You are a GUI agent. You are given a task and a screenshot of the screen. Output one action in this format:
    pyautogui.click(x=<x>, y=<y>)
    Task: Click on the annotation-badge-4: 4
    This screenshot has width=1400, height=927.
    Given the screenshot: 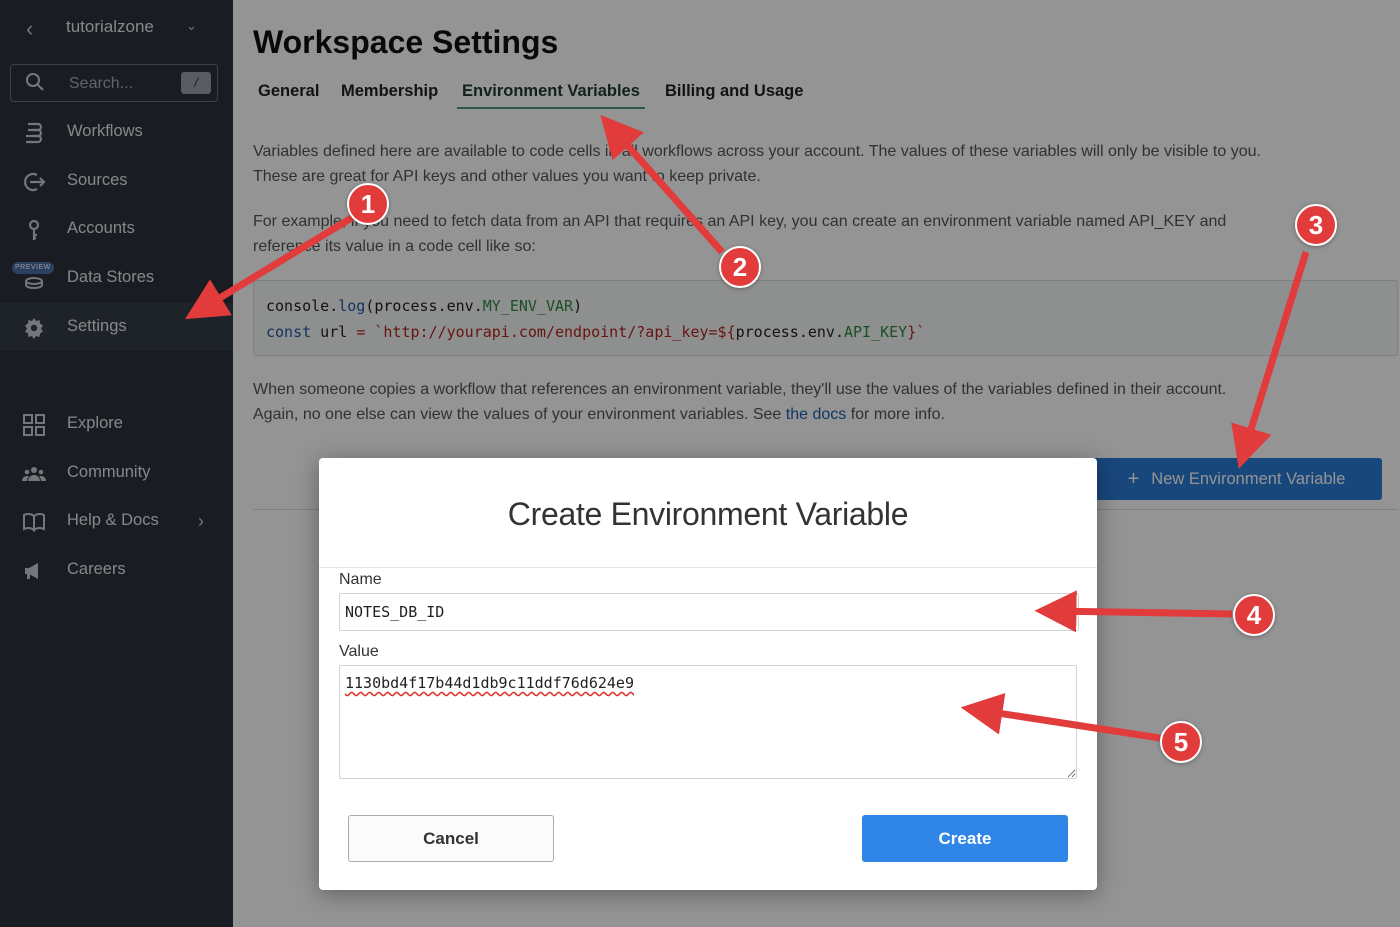 What is the action you would take?
    pyautogui.click(x=1254, y=615)
    